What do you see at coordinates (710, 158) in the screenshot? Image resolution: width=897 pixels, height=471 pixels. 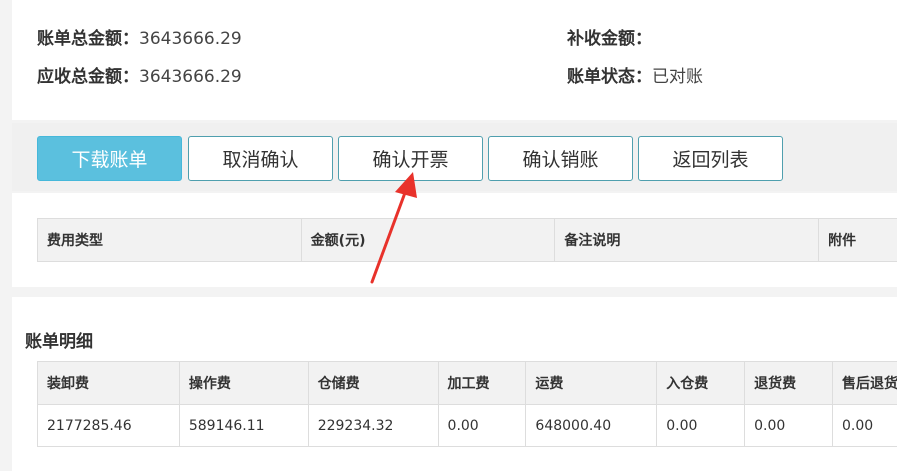 I see `back-to-list-button: 返回列表` at bounding box center [710, 158].